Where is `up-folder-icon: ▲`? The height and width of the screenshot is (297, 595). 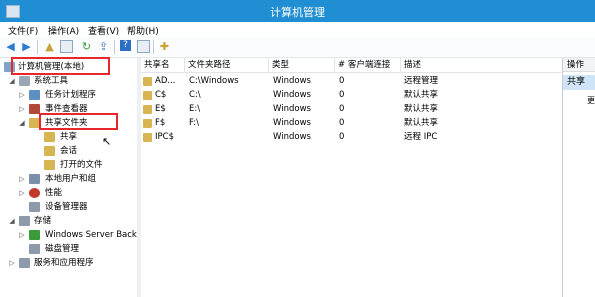 up-folder-icon: ▲ is located at coordinates (49, 46).